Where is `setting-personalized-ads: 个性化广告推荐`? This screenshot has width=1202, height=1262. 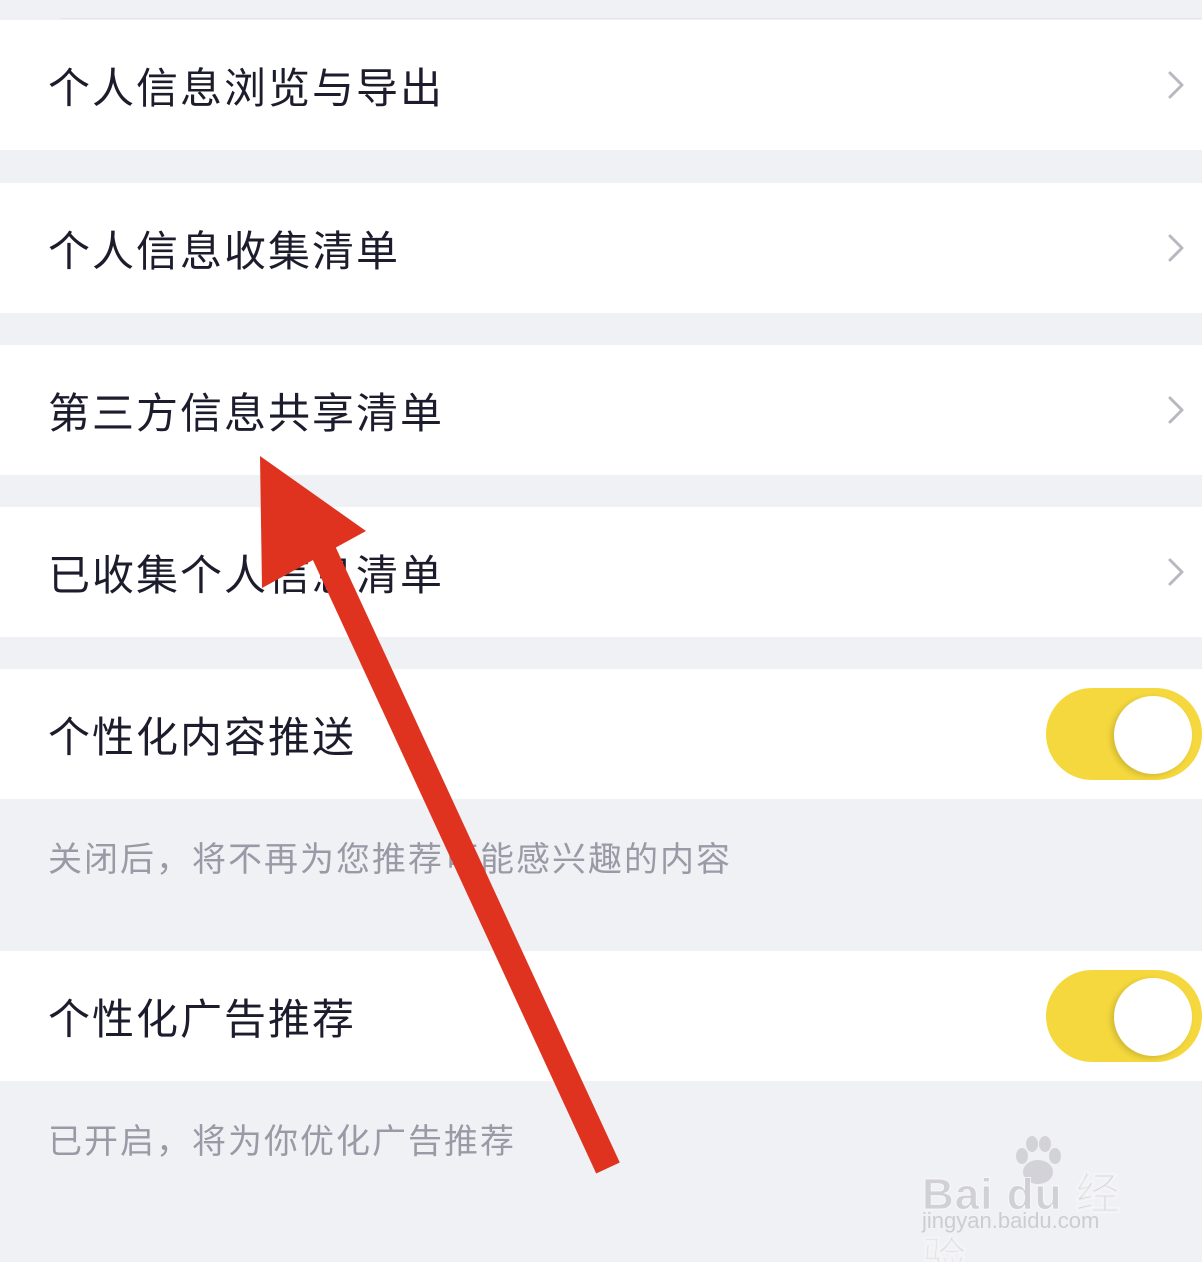
setting-personalized-ads: 个性化广告推荐 is located at coordinates (601, 1016).